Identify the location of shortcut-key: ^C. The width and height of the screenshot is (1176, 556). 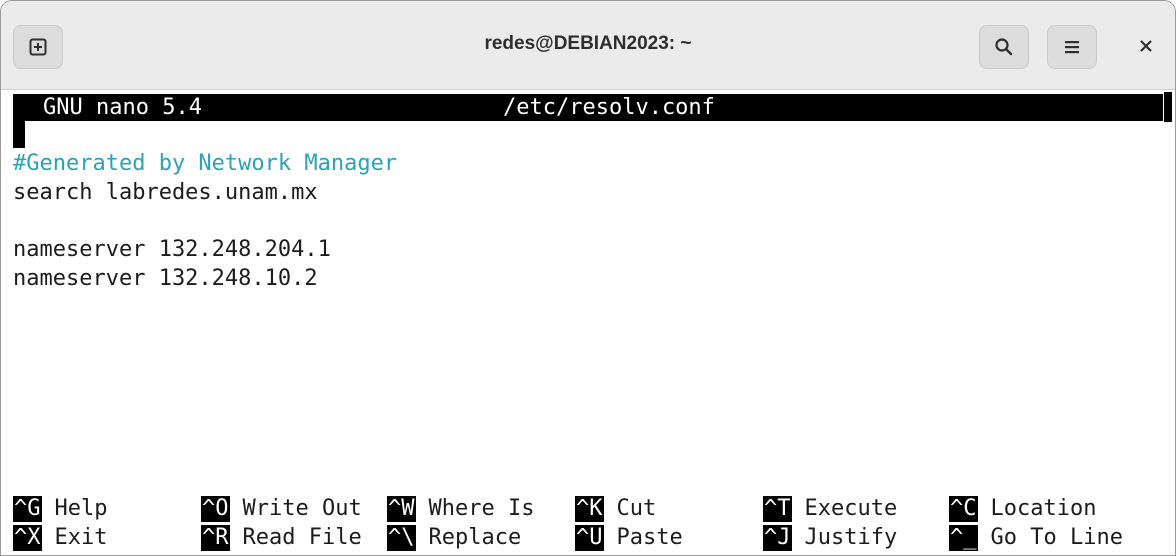
(963, 509).